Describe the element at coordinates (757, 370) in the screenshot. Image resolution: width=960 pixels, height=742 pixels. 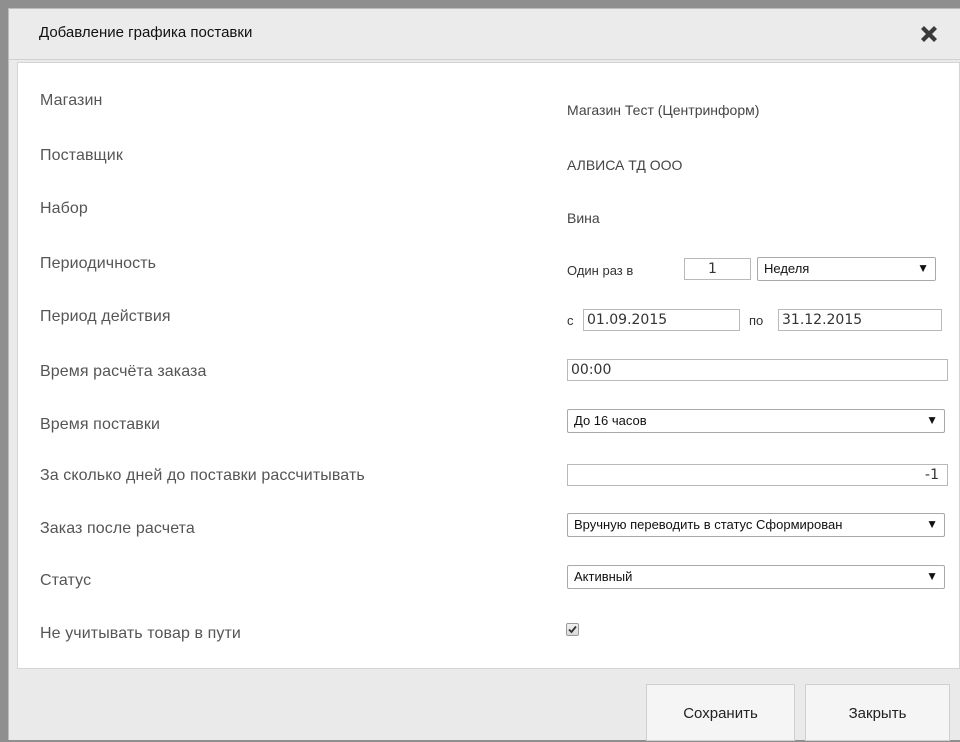
I see `calc-time-input: 00:00` at that location.